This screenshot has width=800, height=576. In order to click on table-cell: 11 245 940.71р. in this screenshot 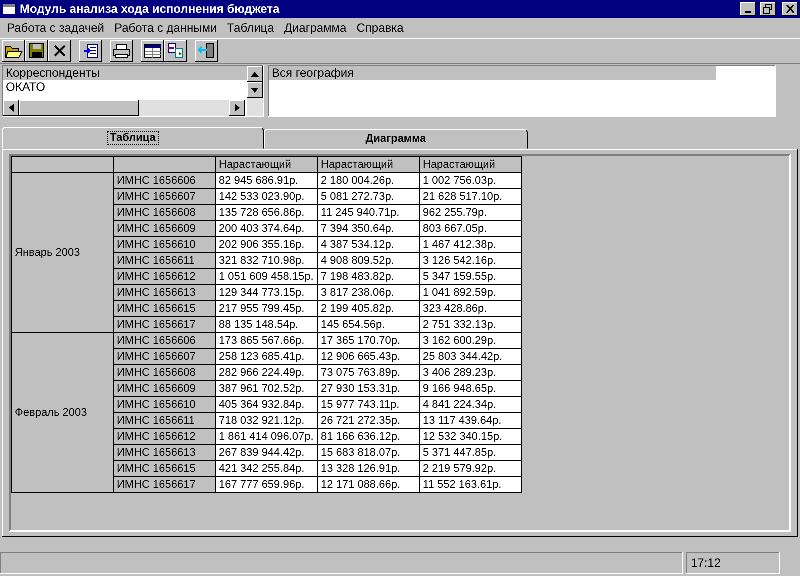, I will do `click(369, 212)`.